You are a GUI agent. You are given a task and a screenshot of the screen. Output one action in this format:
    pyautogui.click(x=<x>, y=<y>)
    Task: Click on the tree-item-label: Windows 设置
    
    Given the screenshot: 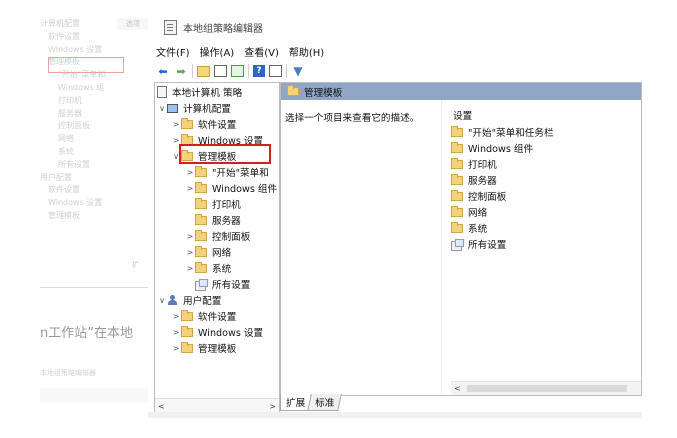 What is the action you would take?
    pyautogui.click(x=231, y=333)
    